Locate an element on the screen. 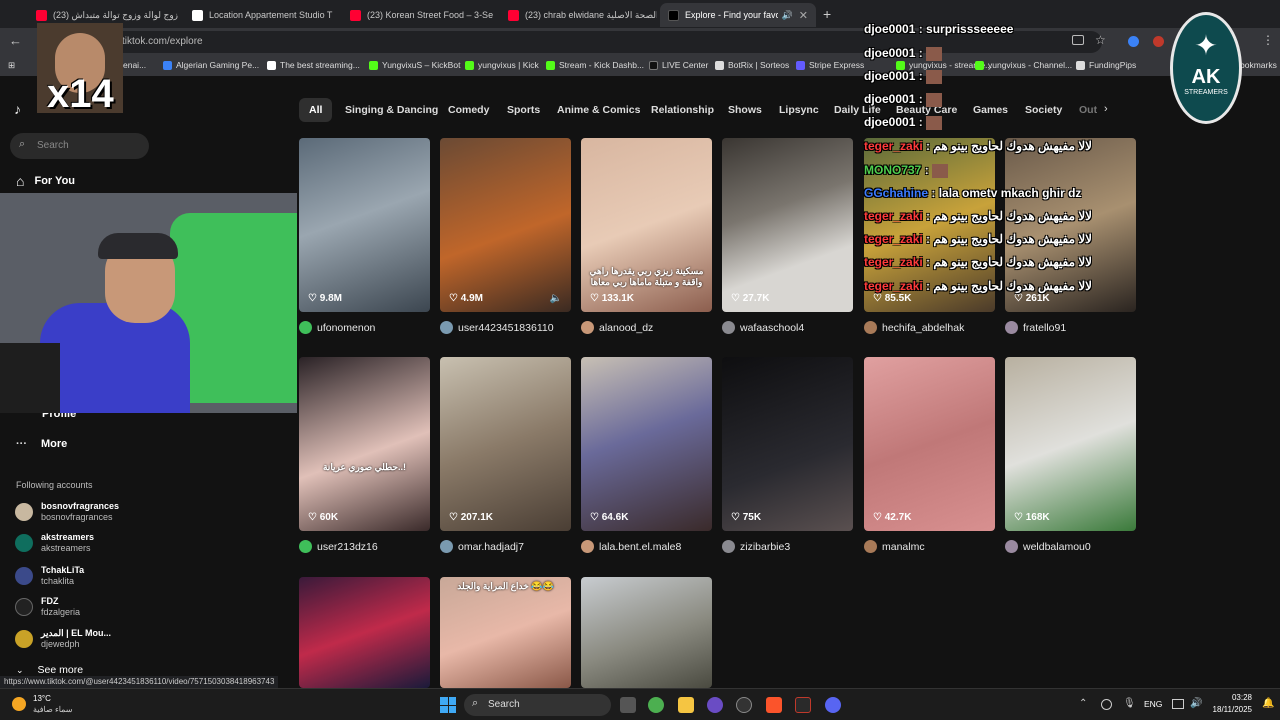 The width and height of the screenshot is (1280, 720). weather-icon is located at coordinates (19, 704).